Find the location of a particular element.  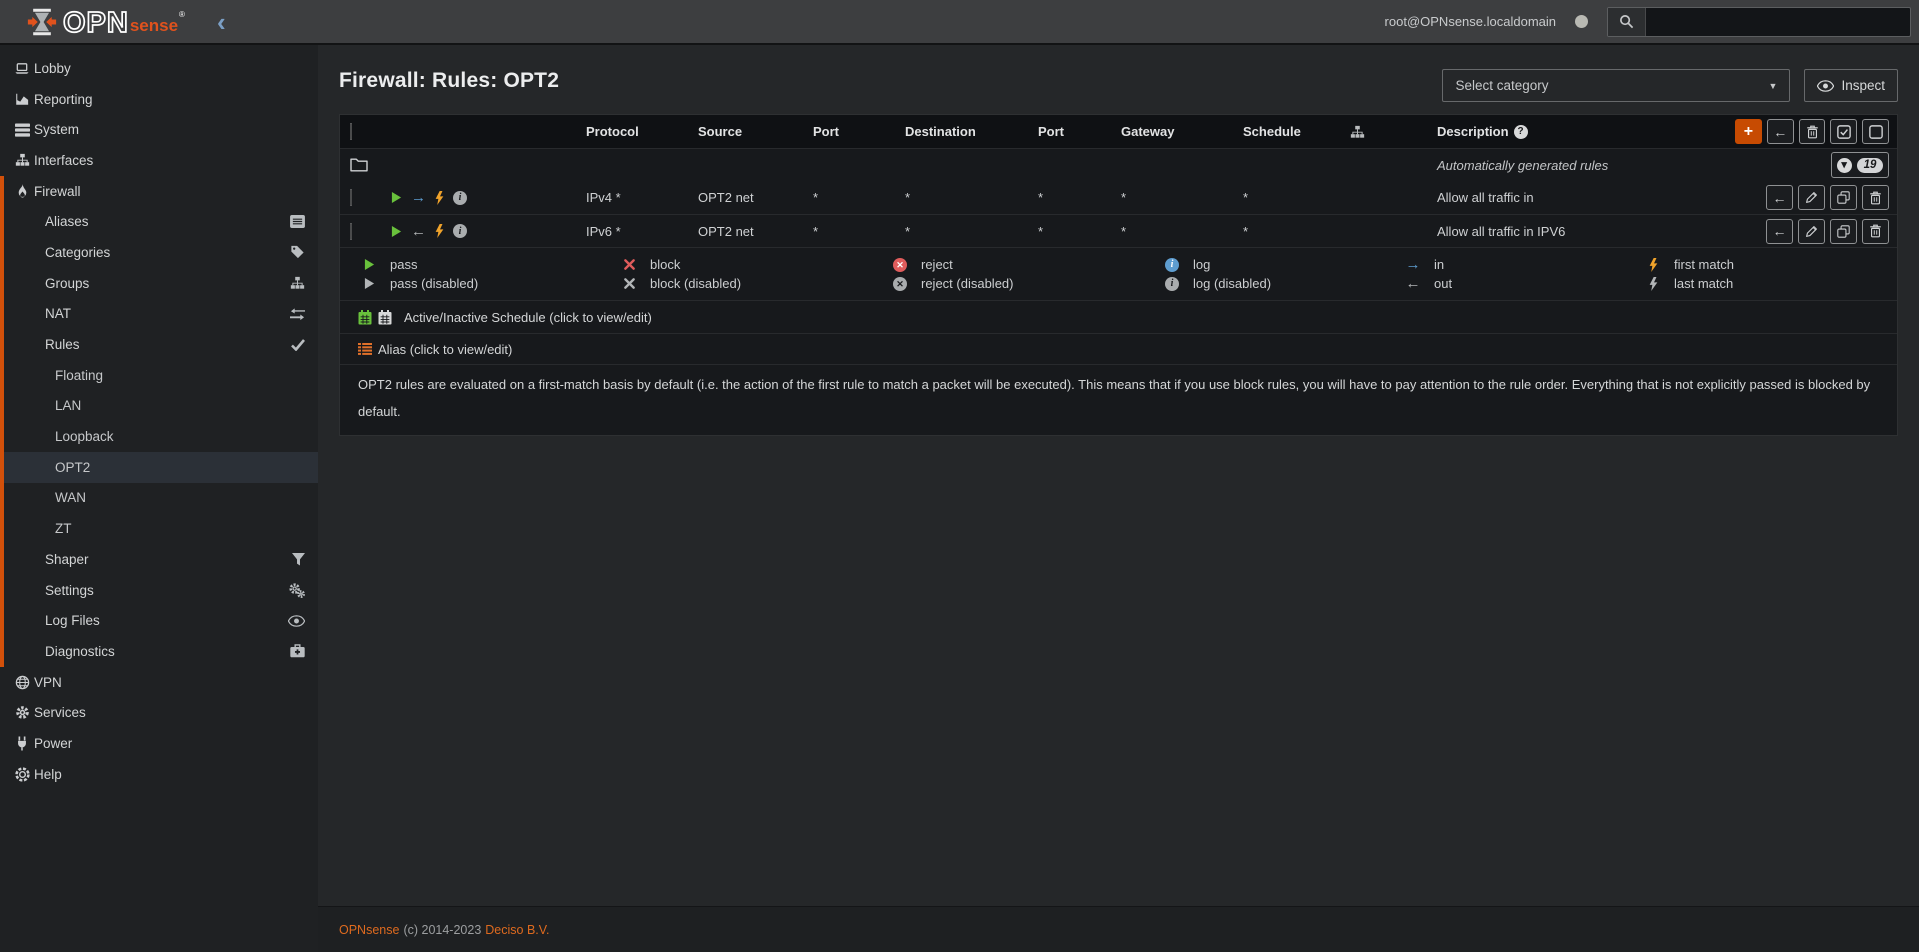

col-destination: Destination is located at coordinates (940, 131).